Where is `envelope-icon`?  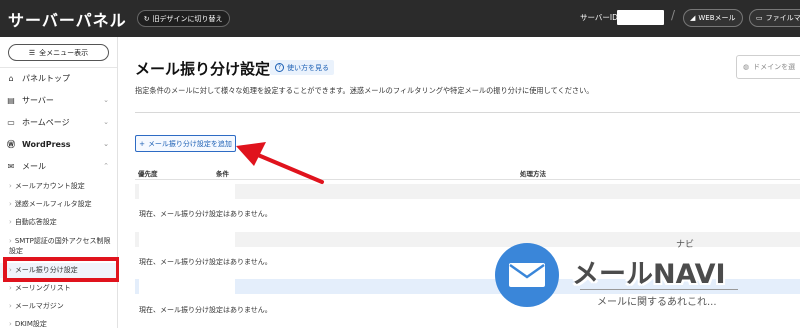
envelope-icon is located at coordinates (527, 275).